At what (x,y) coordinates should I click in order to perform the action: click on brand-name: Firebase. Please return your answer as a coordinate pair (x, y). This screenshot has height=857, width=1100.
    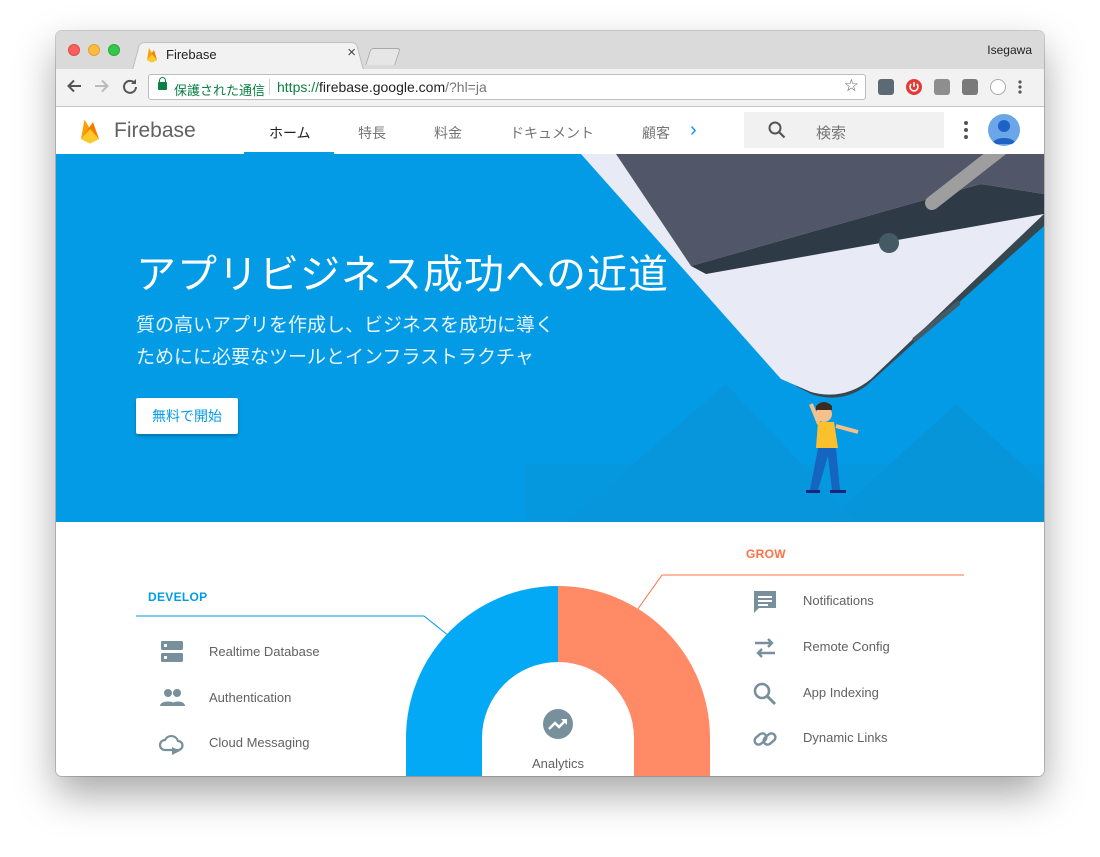
    Looking at the image, I should click on (155, 131).